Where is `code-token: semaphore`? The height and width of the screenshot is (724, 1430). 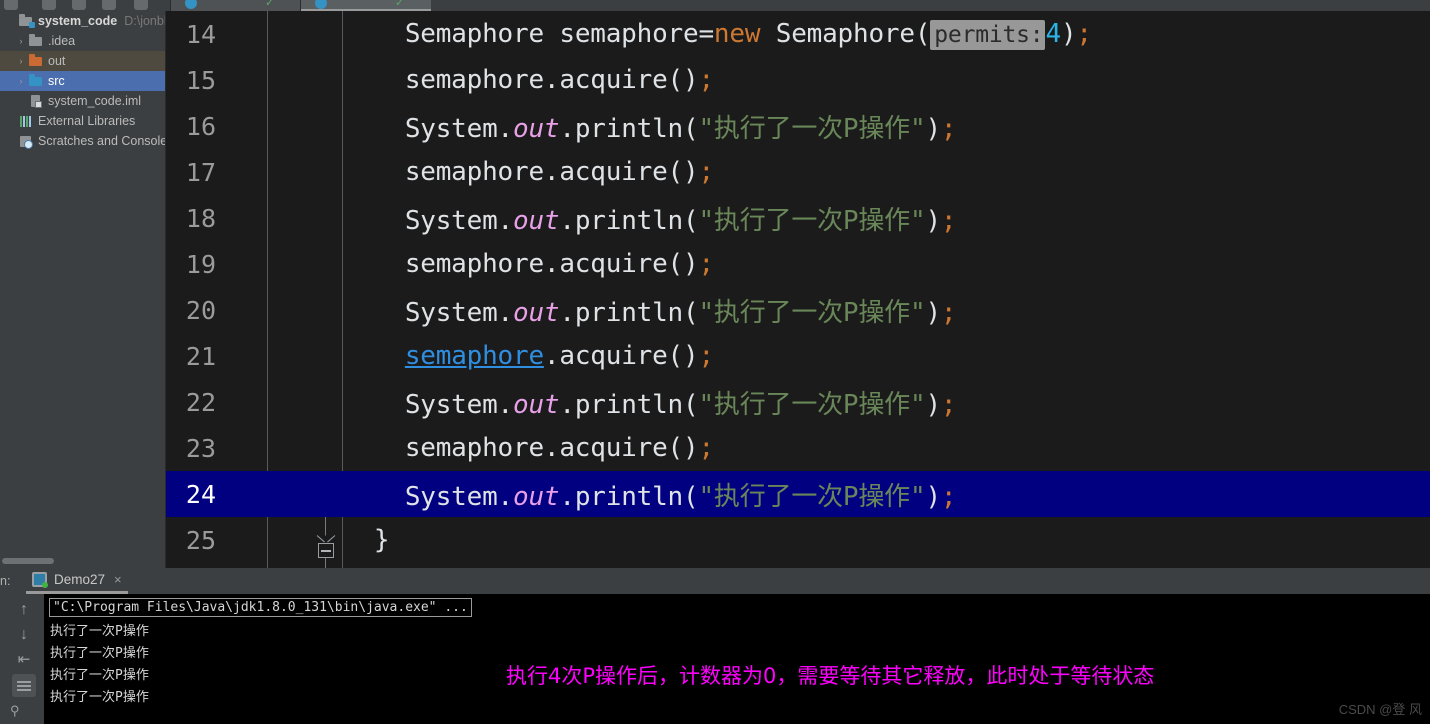
code-token: semaphore is located at coordinates (474, 356).